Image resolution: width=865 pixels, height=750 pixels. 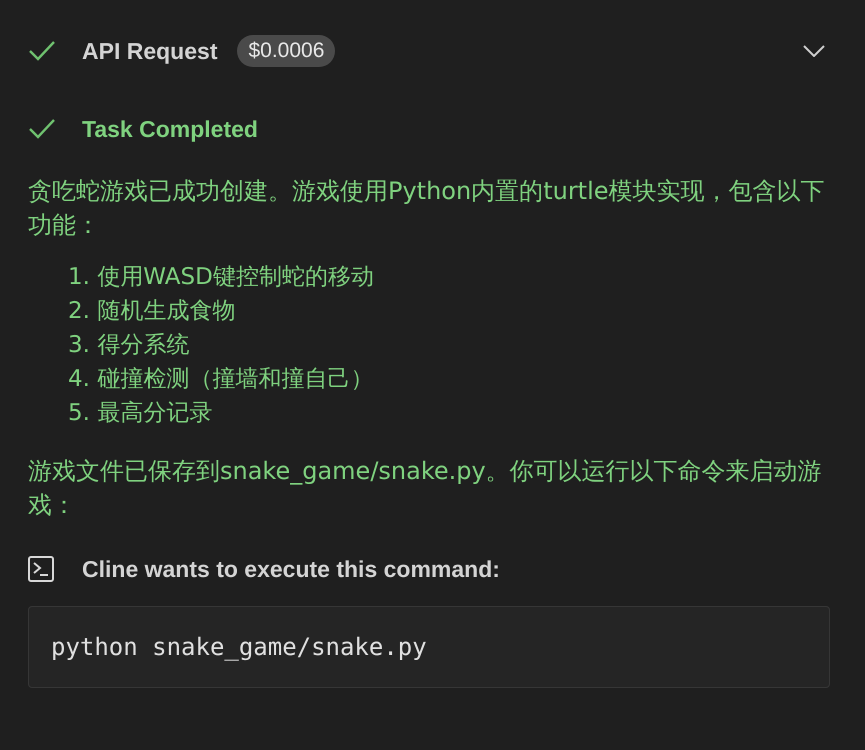 I want to click on command-text: python snake_game/snake.py, so click(x=239, y=647).